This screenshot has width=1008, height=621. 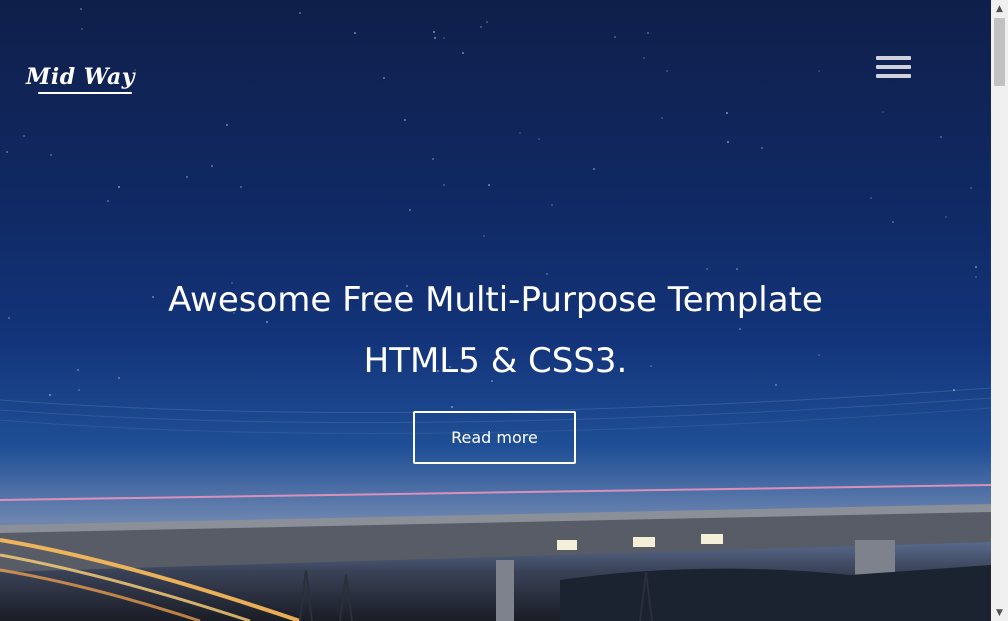 I want to click on hero-headline: Awesome Free Multi-Purpose Template, so click(x=495, y=300).